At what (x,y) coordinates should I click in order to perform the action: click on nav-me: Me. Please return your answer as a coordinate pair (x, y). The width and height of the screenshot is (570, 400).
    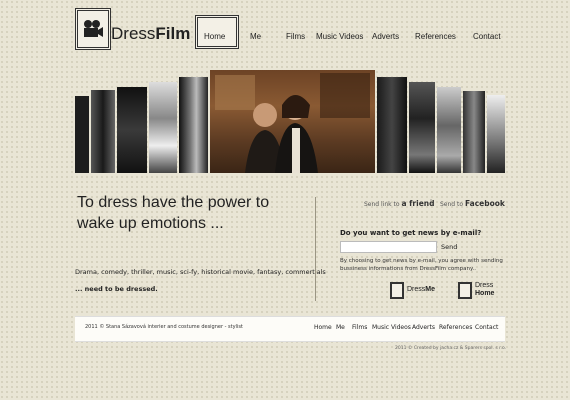
    Looking at the image, I should click on (255, 36).